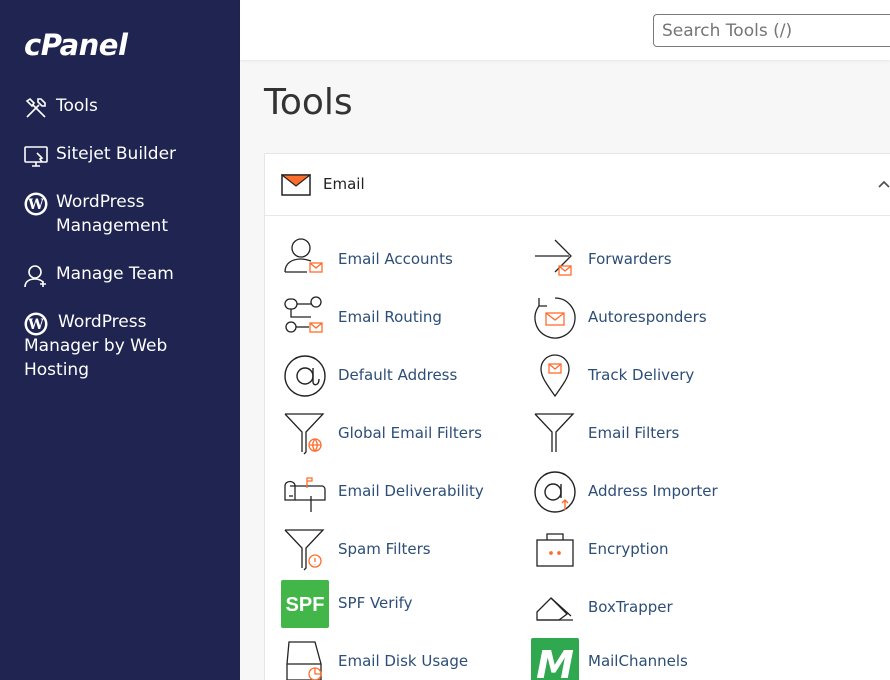 This screenshot has height=680, width=890. I want to click on sidebar-item-manage-team: Manage Team, so click(120, 274).